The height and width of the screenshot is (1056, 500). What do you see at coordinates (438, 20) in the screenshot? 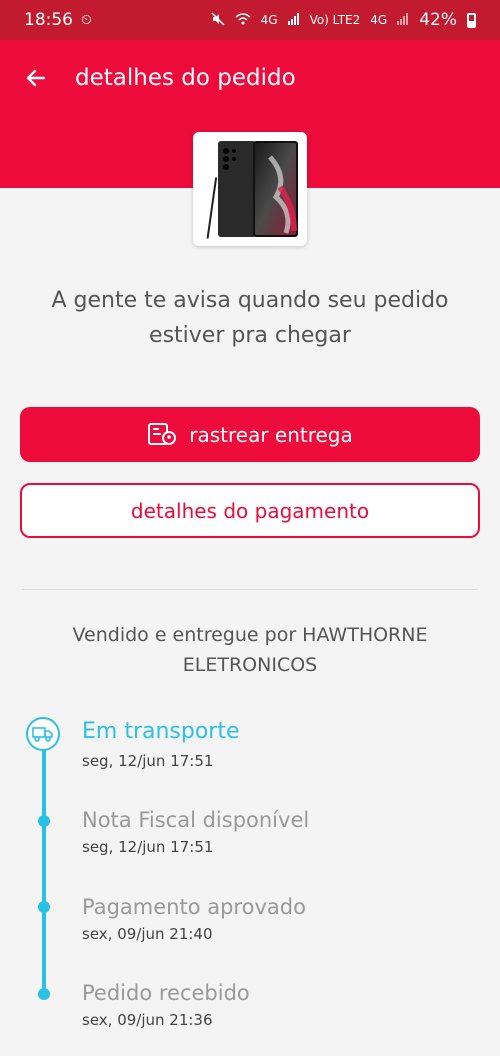
I see `battery-percentage: 42%` at bounding box center [438, 20].